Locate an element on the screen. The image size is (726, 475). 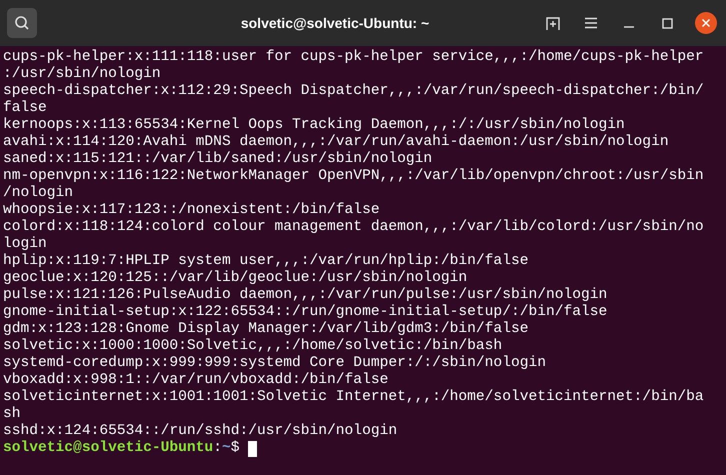
terminal-line: solvetic:x:1000:1000:Solvetic,,,:/home/solvetic:/bin/bash is located at coordinates (252, 346).